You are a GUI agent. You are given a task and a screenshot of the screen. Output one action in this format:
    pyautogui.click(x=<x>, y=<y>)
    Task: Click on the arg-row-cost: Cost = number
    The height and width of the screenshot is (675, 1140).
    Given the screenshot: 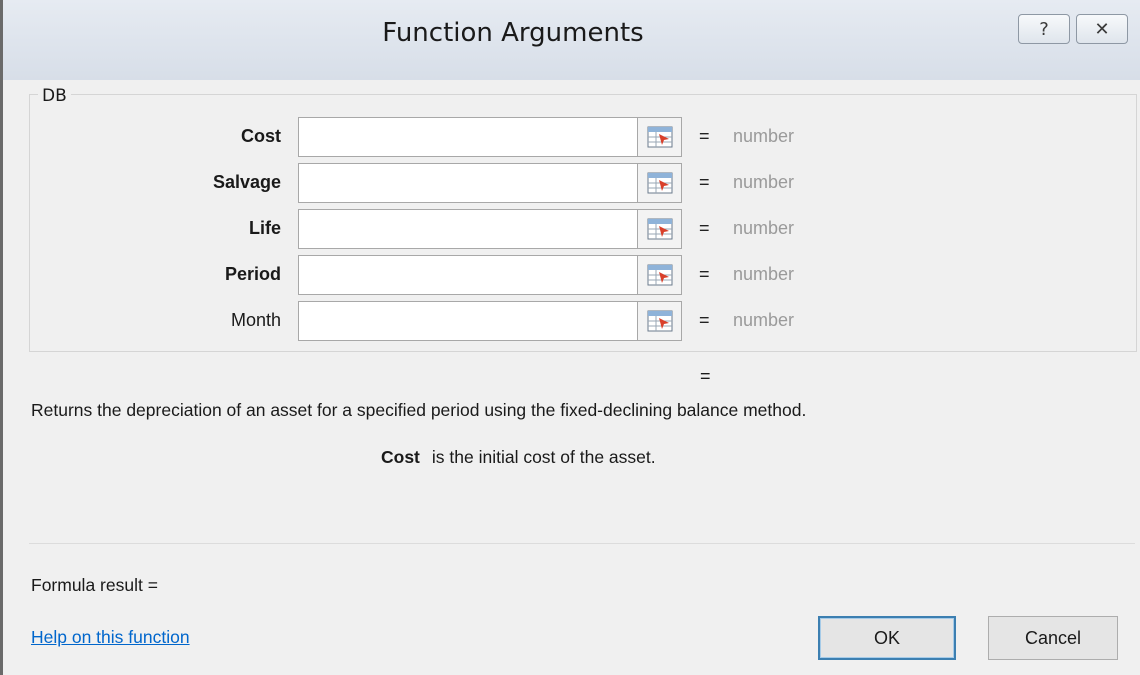 What is the action you would take?
    pyautogui.click(x=603, y=137)
    